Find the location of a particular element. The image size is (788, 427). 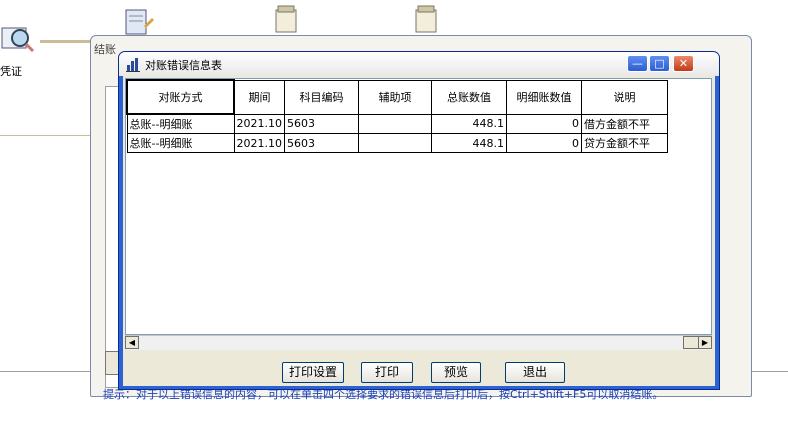

print-button: 打印 is located at coordinates (387, 372).